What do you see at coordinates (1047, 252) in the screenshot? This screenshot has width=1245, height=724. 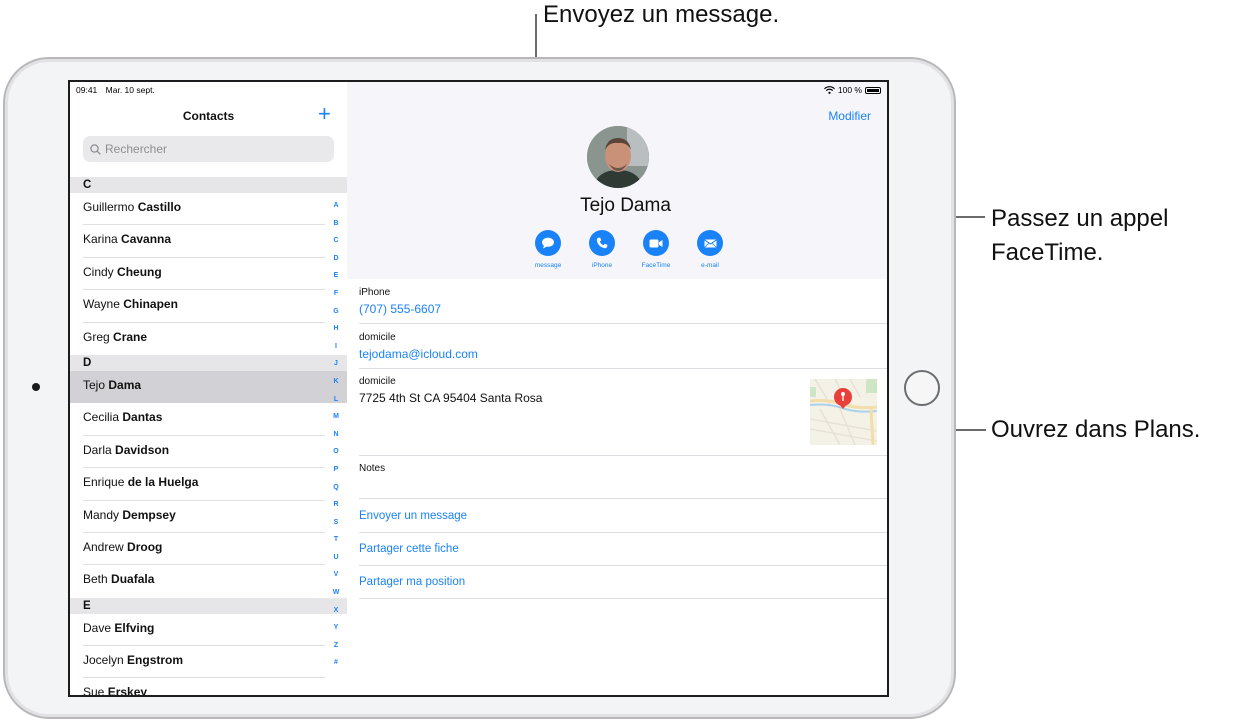 I see `callout-facetime-line2: FaceTime.` at bounding box center [1047, 252].